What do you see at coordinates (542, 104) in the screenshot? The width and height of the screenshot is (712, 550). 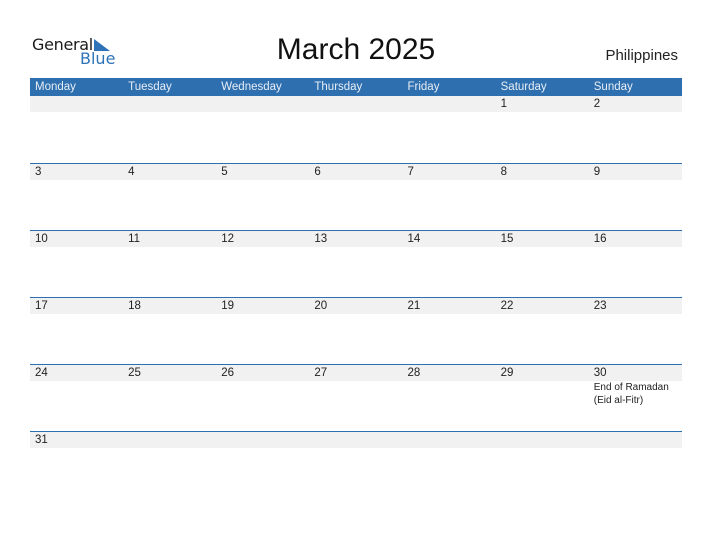 I see `day-cell: 1` at bounding box center [542, 104].